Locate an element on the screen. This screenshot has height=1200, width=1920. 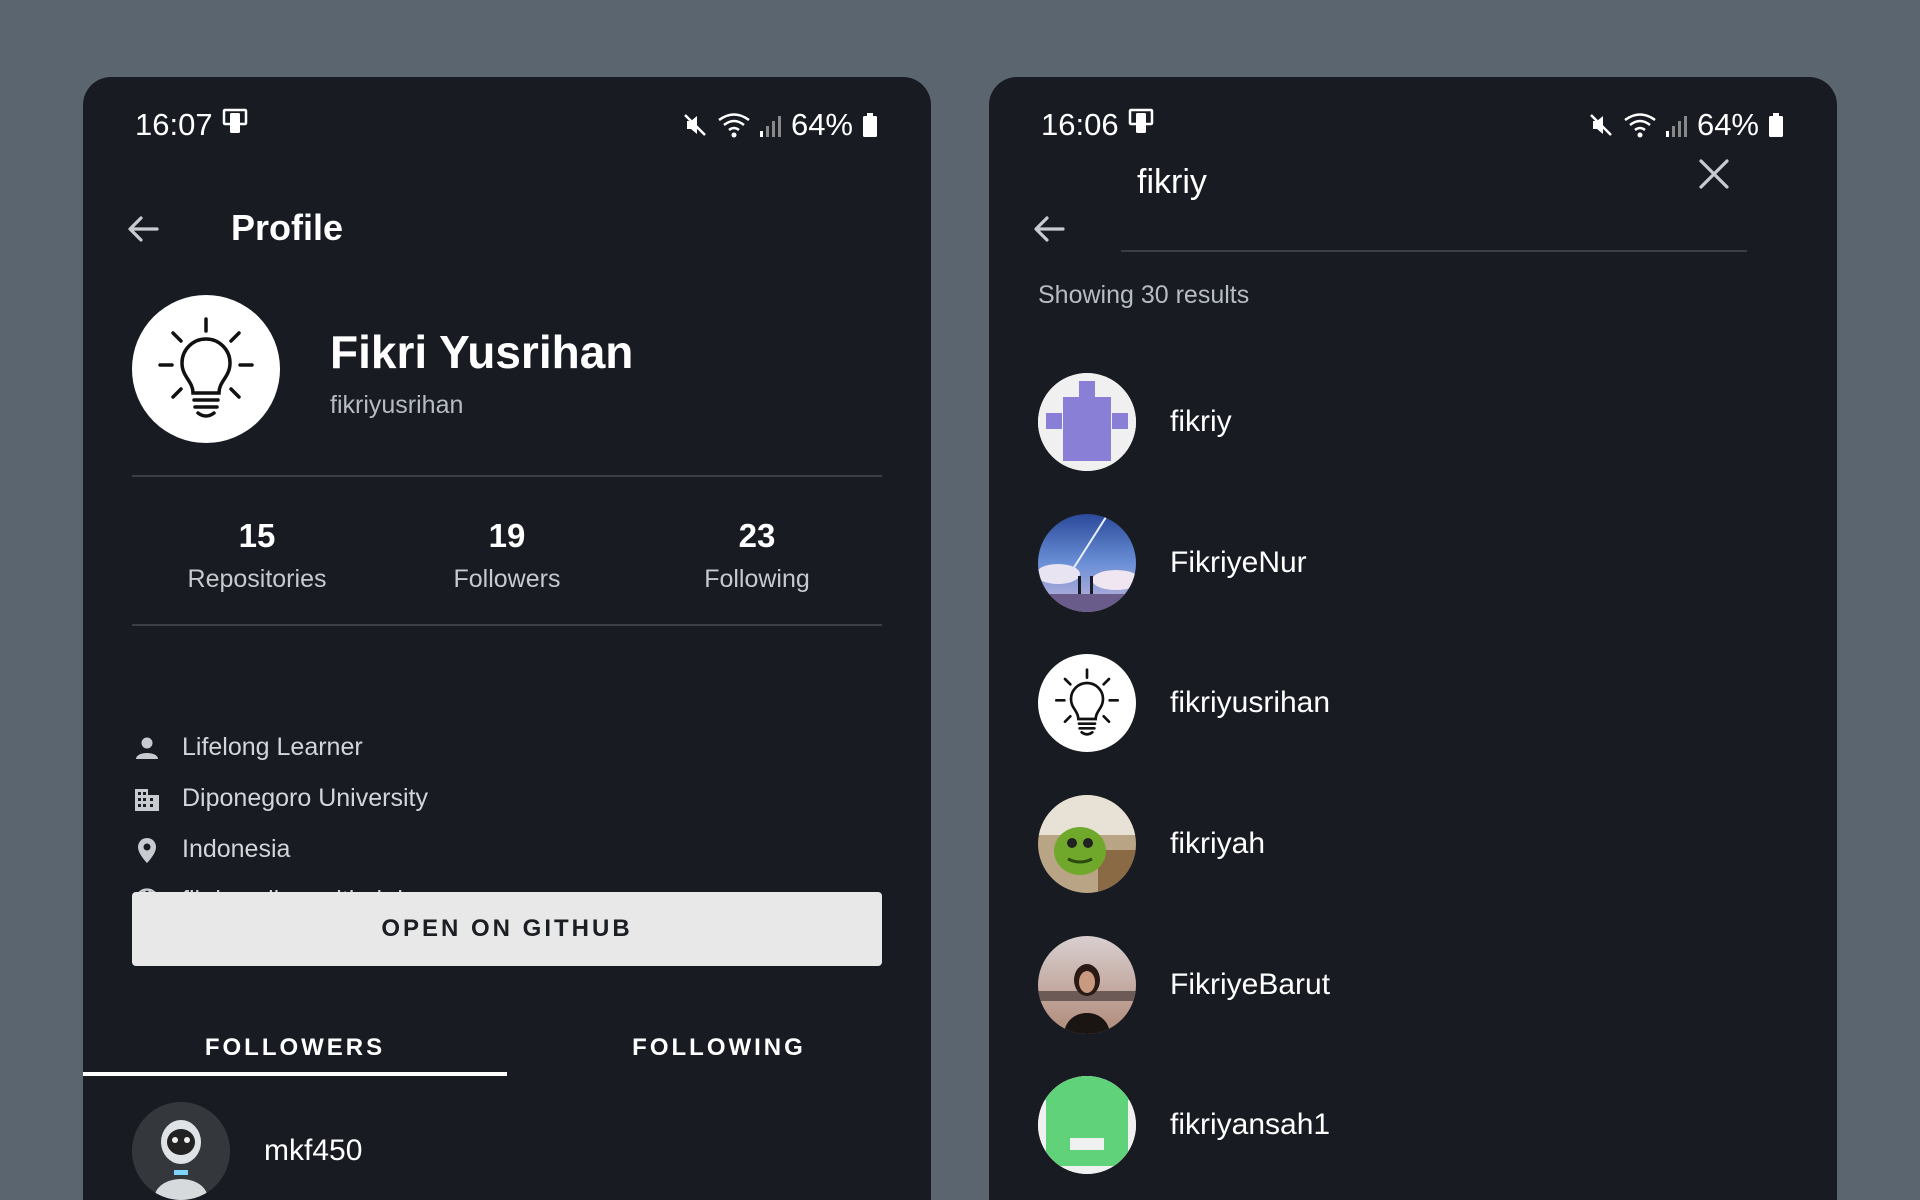
tab-following: FOLLOWING is located at coordinates (719, 1048).